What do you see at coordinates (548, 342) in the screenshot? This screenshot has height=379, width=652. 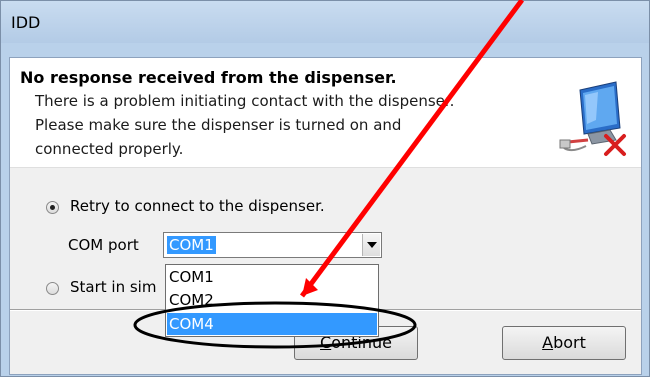 I see `abort-accelerator: A` at bounding box center [548, 342].